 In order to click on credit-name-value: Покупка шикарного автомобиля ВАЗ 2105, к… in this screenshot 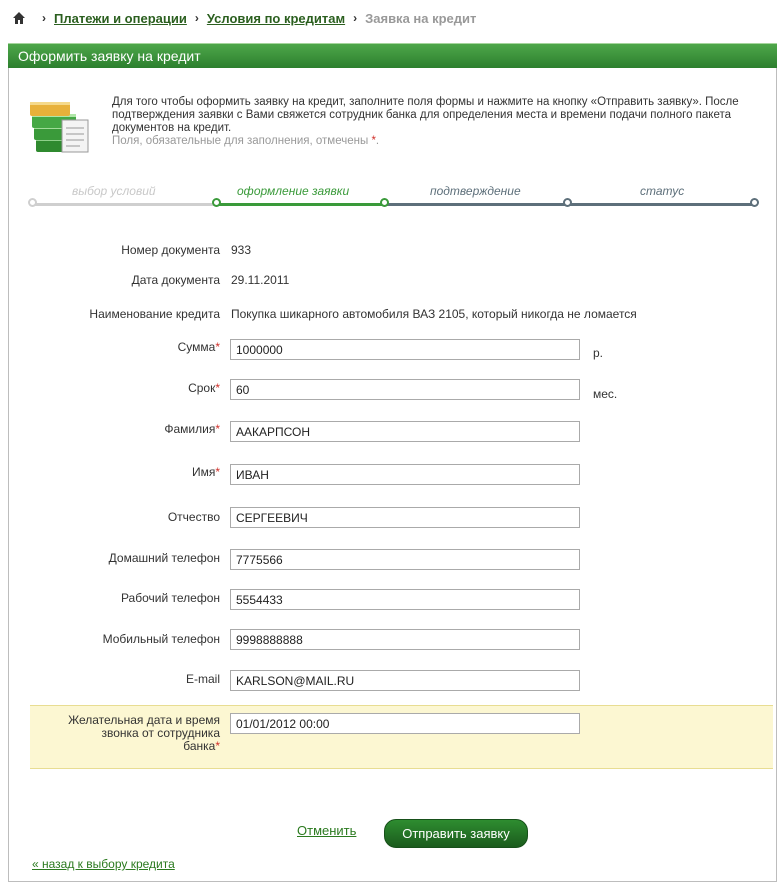, I will do `click(434, 314)`.